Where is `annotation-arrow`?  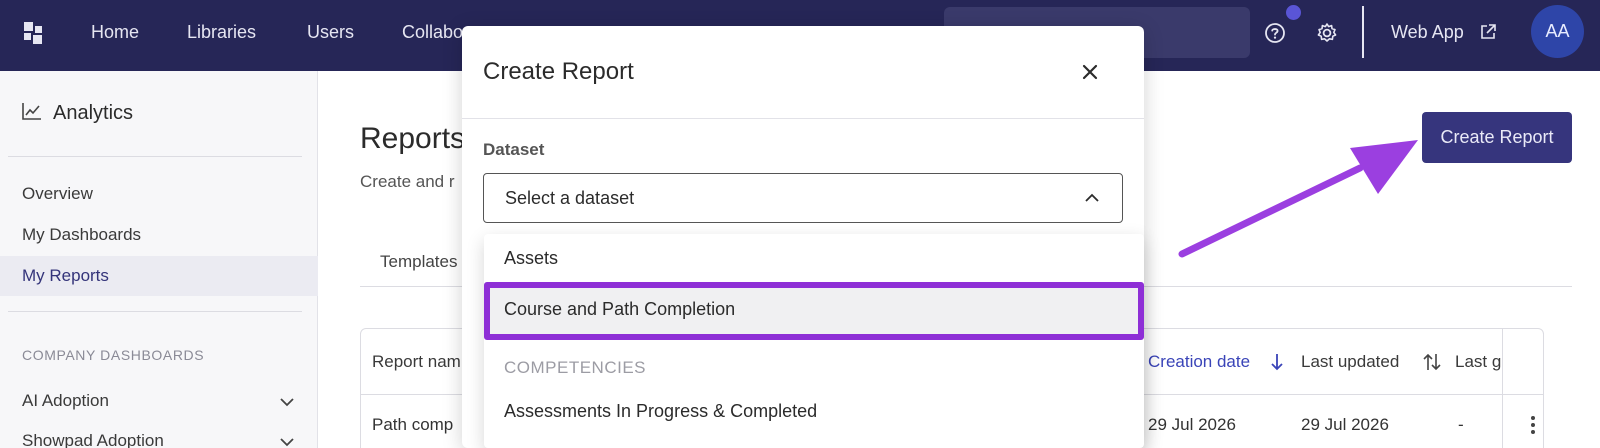
annotation-arrow is located at coordinates (1298, 199).